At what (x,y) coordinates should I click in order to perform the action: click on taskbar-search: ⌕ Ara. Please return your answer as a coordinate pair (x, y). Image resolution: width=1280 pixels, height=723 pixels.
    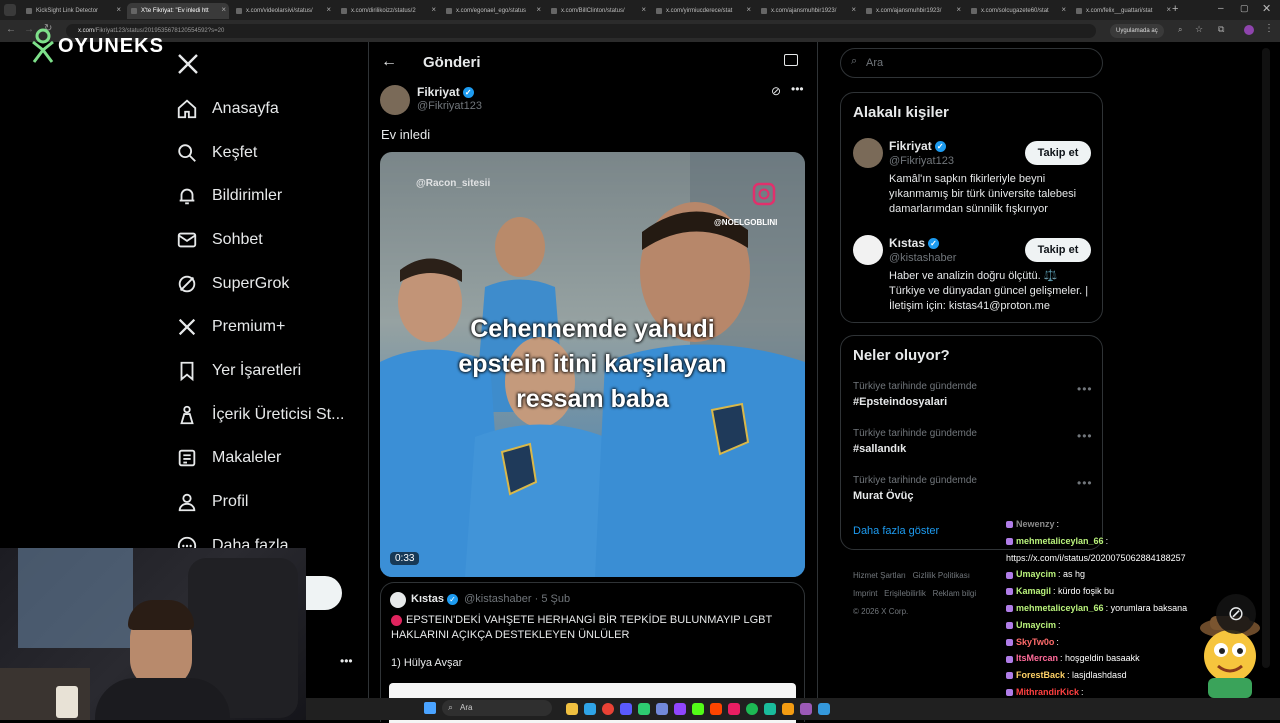
    Looking at the image, I should click on (497, 708).